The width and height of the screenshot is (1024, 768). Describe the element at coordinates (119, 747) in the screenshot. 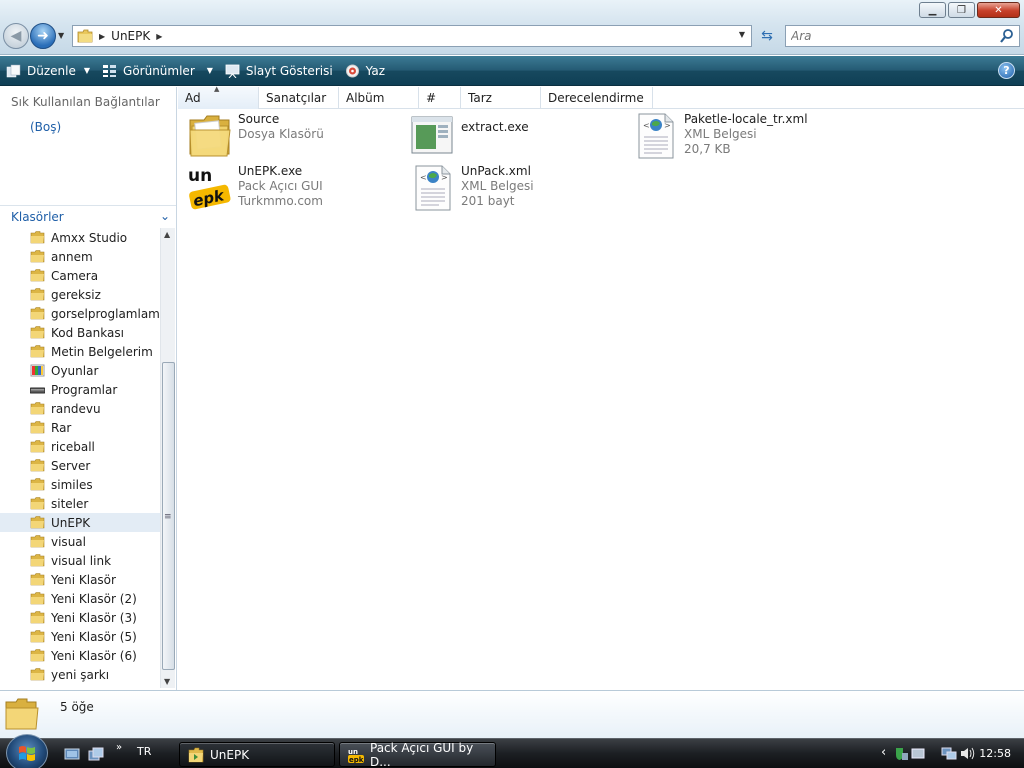

I see `quick-launch-more-icon: »` at that location.